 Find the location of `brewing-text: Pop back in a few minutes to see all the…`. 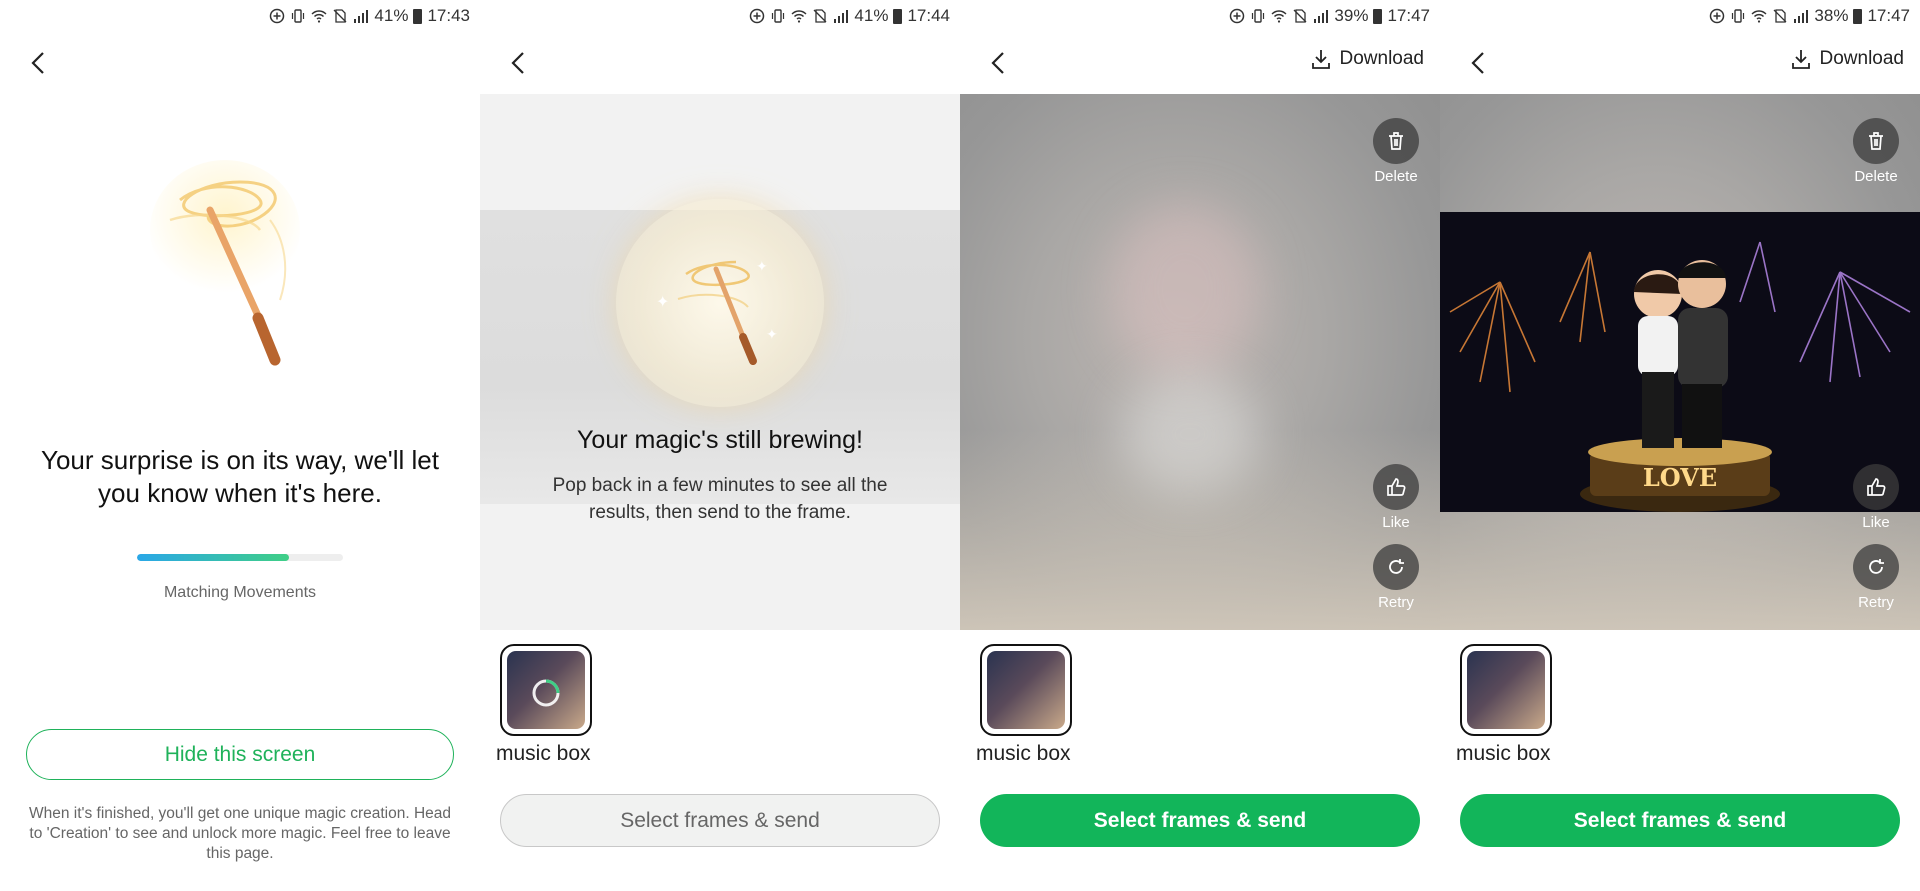

brewing-text: Pop back in a few minutes to see all the… is located at coordinates (720, 499).